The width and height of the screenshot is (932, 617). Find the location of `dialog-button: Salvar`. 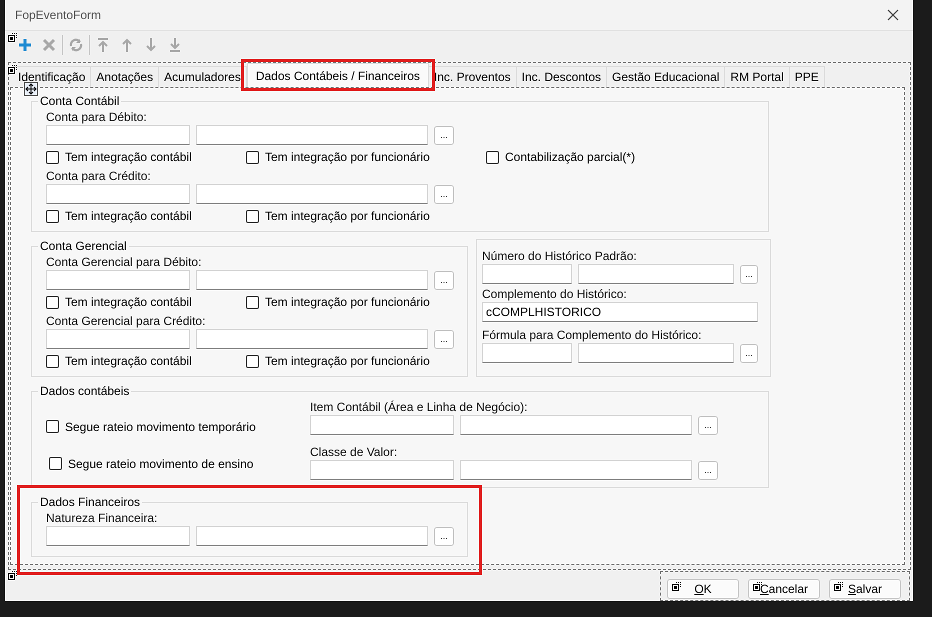

dialog-button: Salvar is located at coordinates (865, 589).